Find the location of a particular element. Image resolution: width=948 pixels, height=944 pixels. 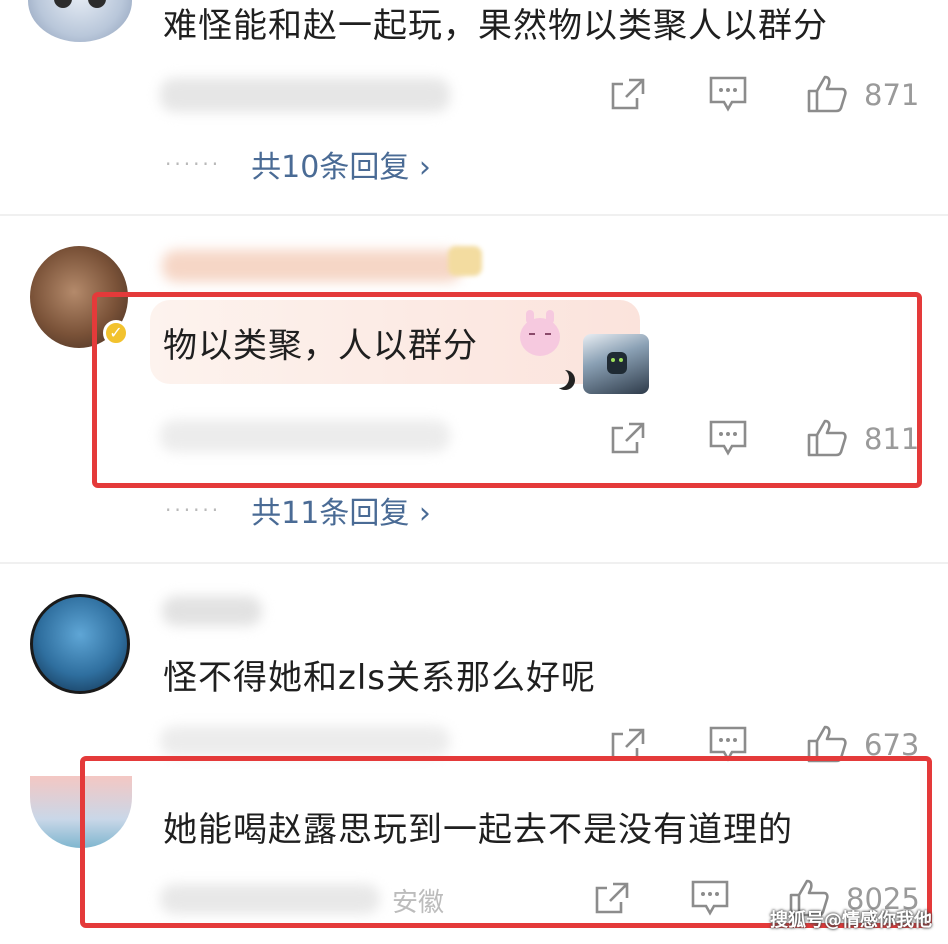

like-button is located at coordinates (827, 94).